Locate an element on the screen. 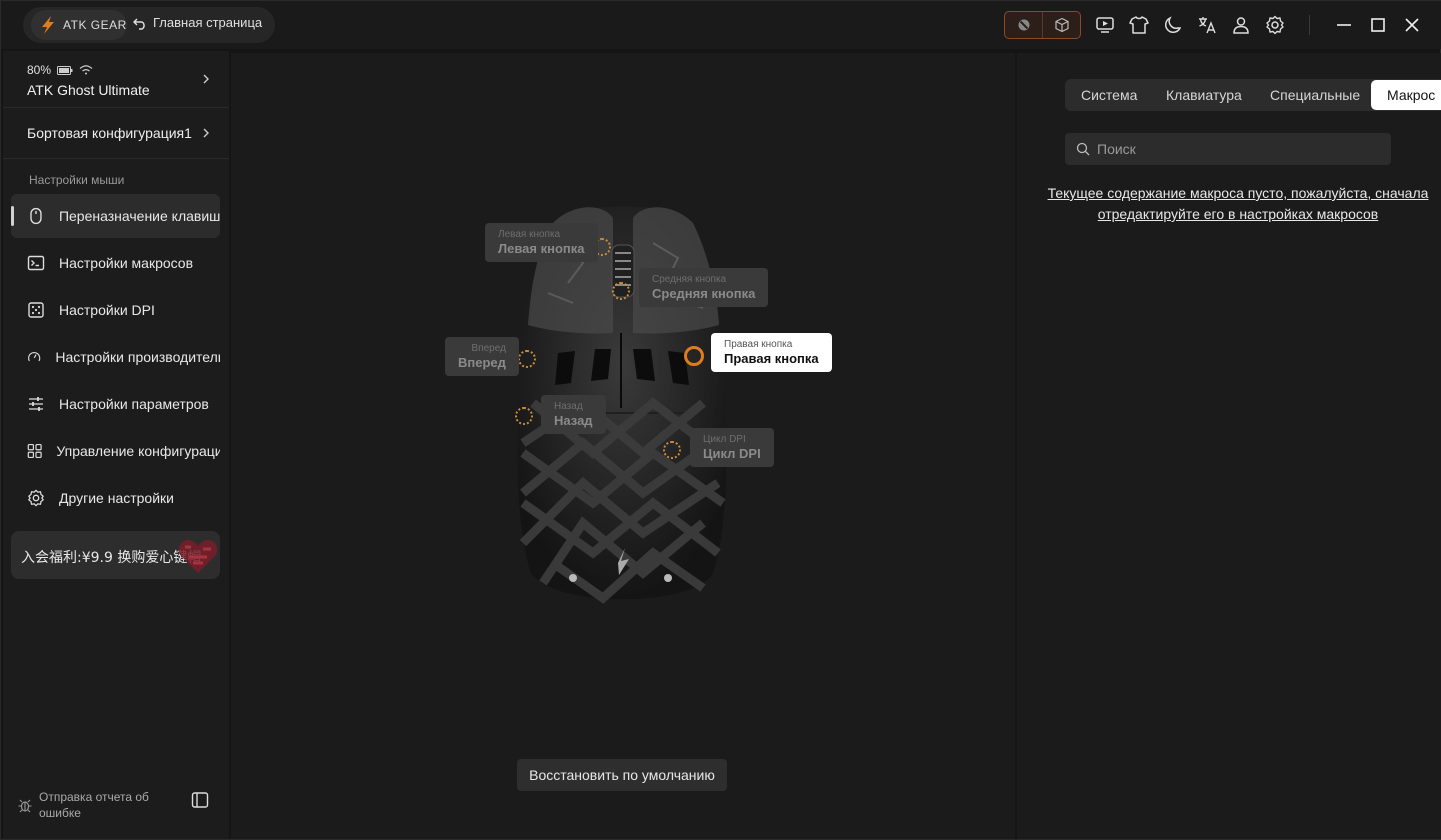  nav-macro-settings: Настройки макросов is located at coordinates (115, 263).